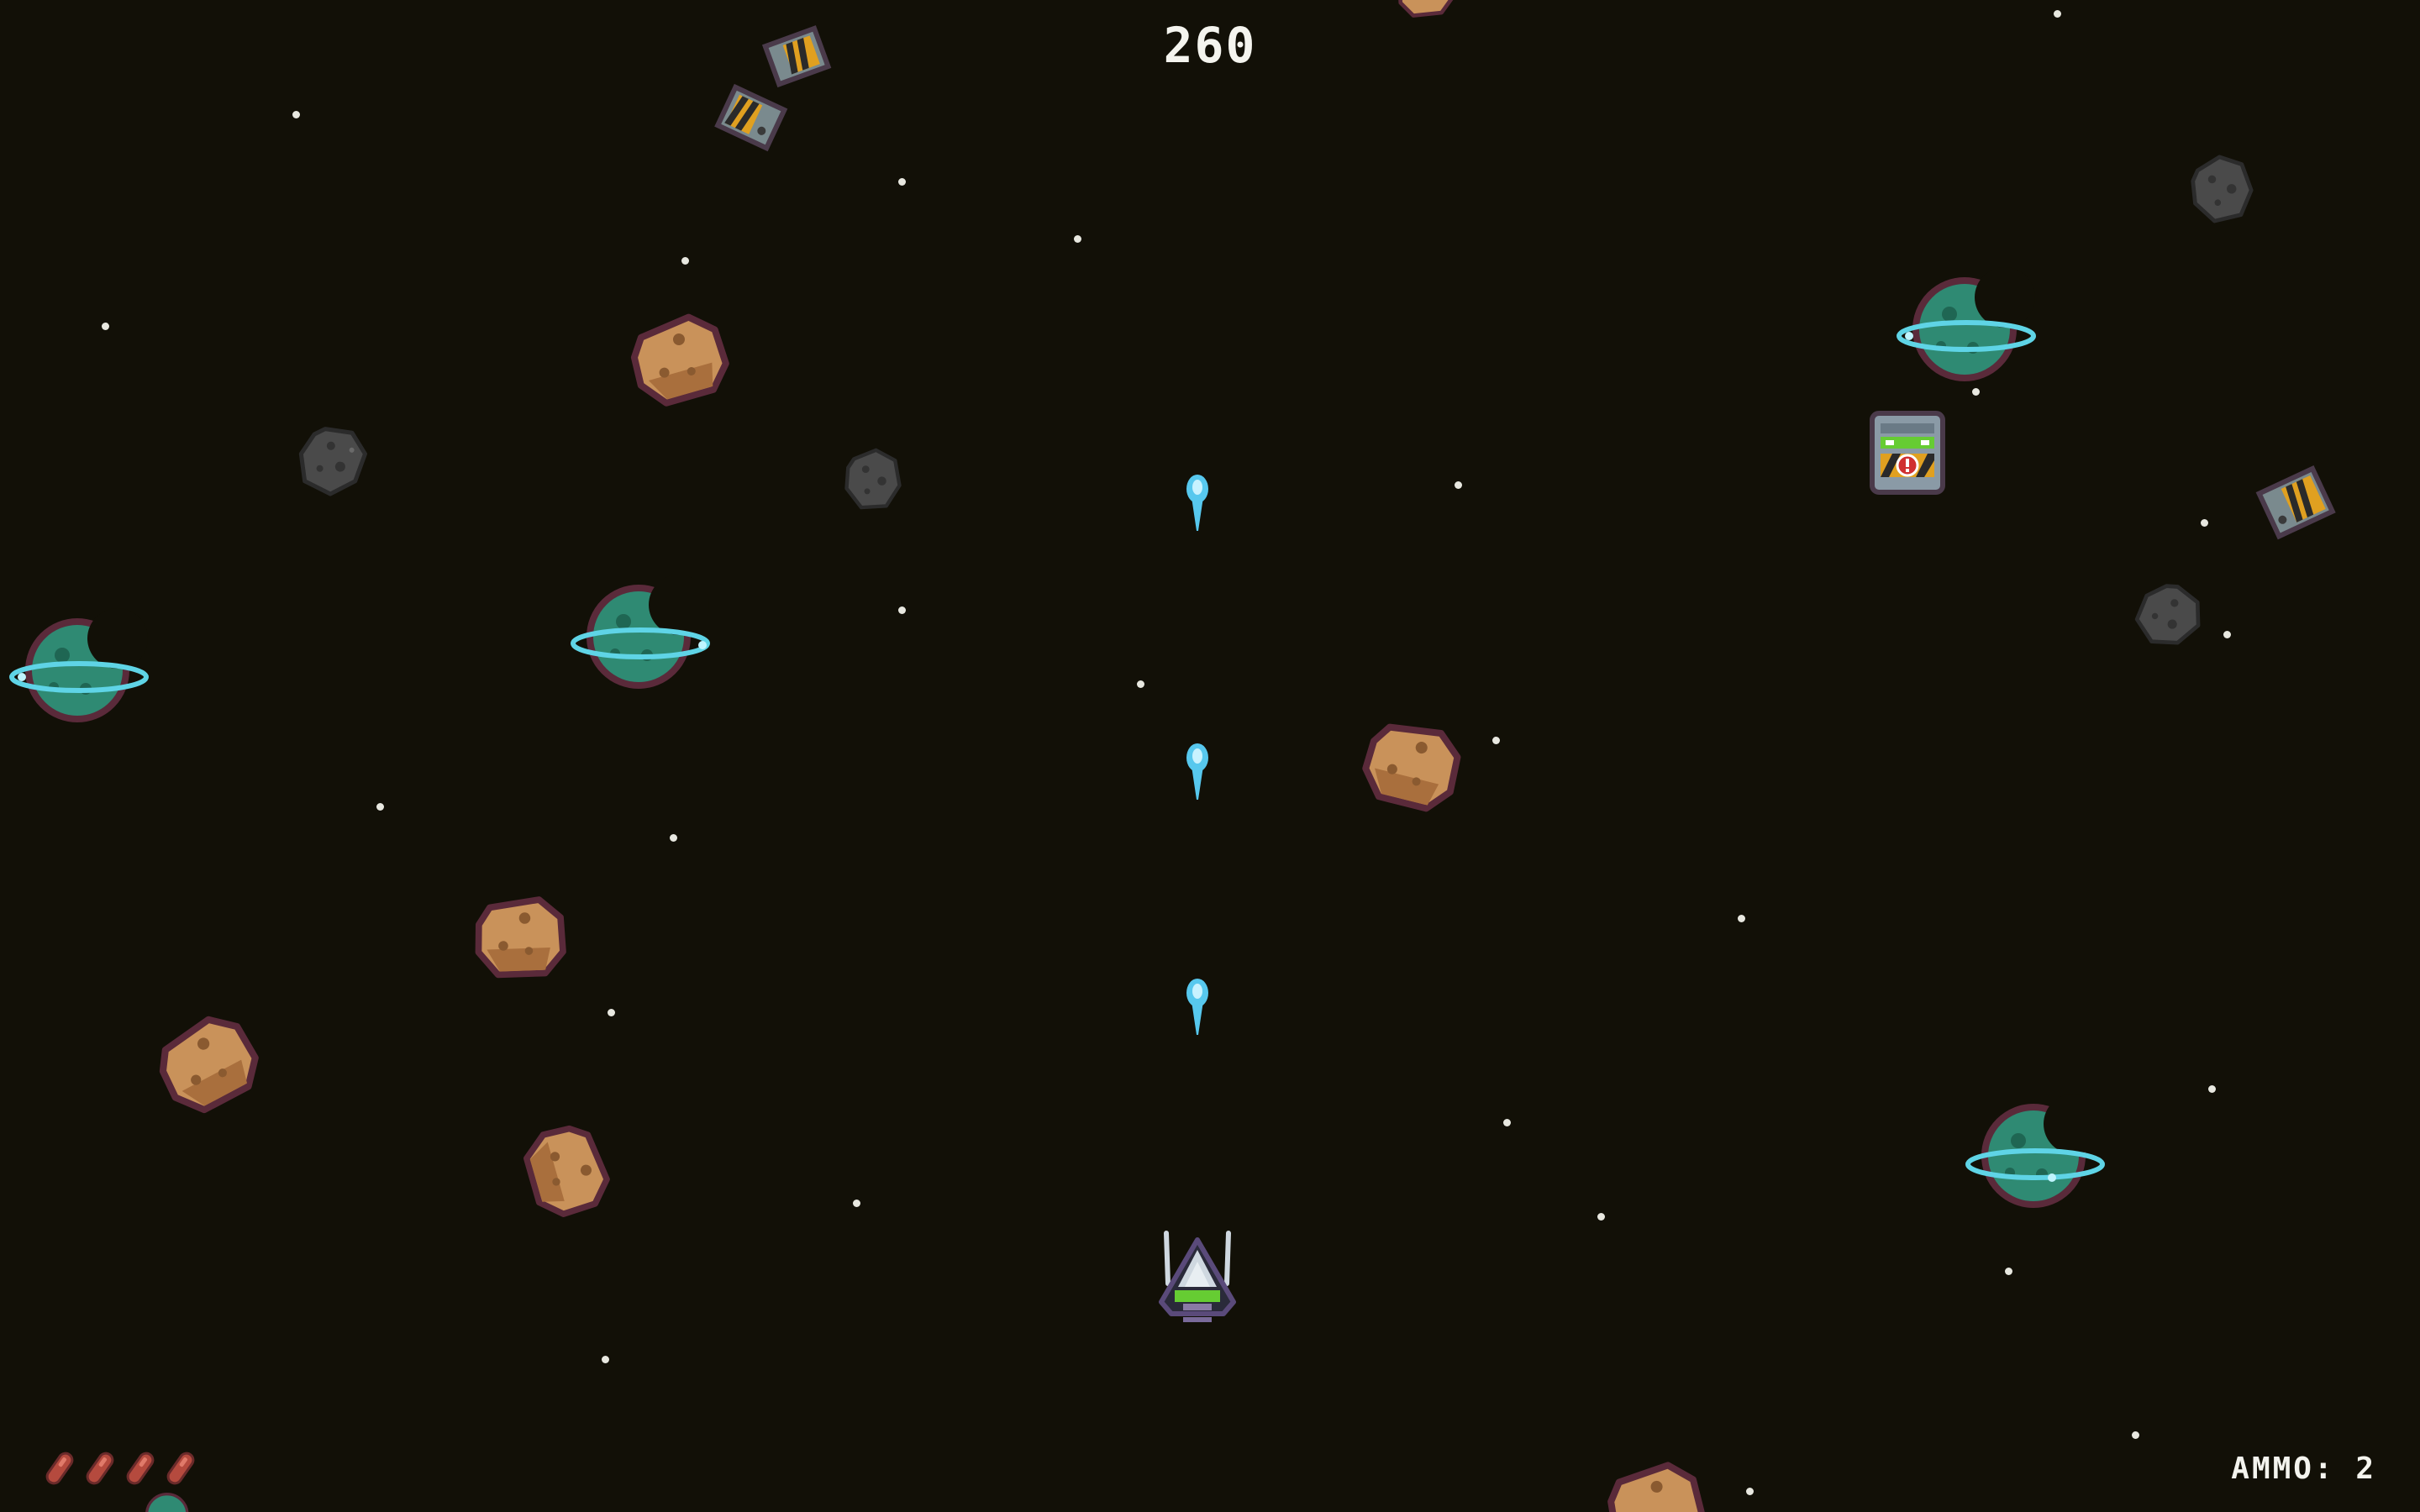 The width and height of the screenshot is (2420, 1512). Describe the element at coordinates (1908, 452) in the screenshot. I see `ammo-crate-icon` at that location.